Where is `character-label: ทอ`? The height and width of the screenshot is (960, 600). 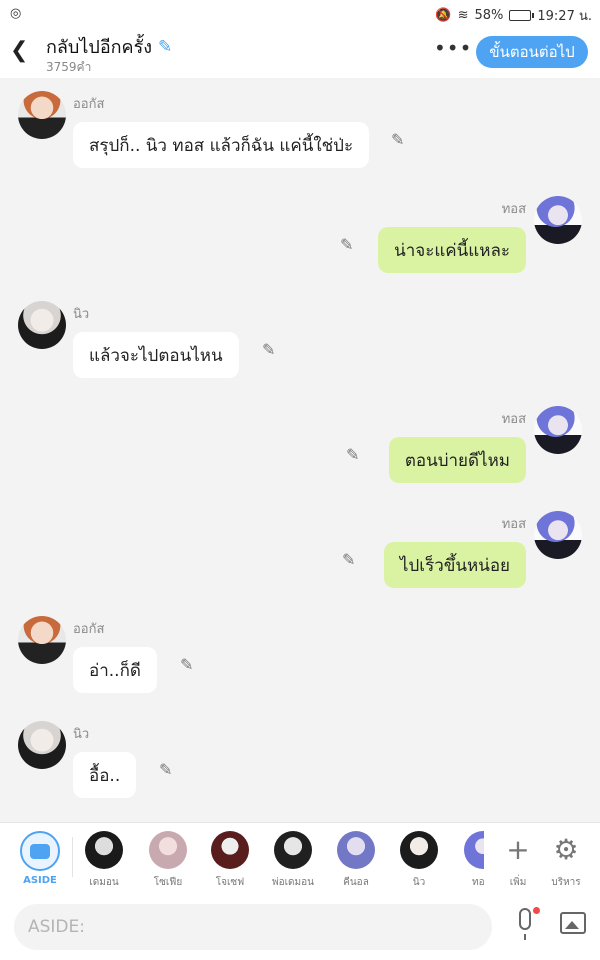 character-label: ทอ is located at coordinates (478, 882).